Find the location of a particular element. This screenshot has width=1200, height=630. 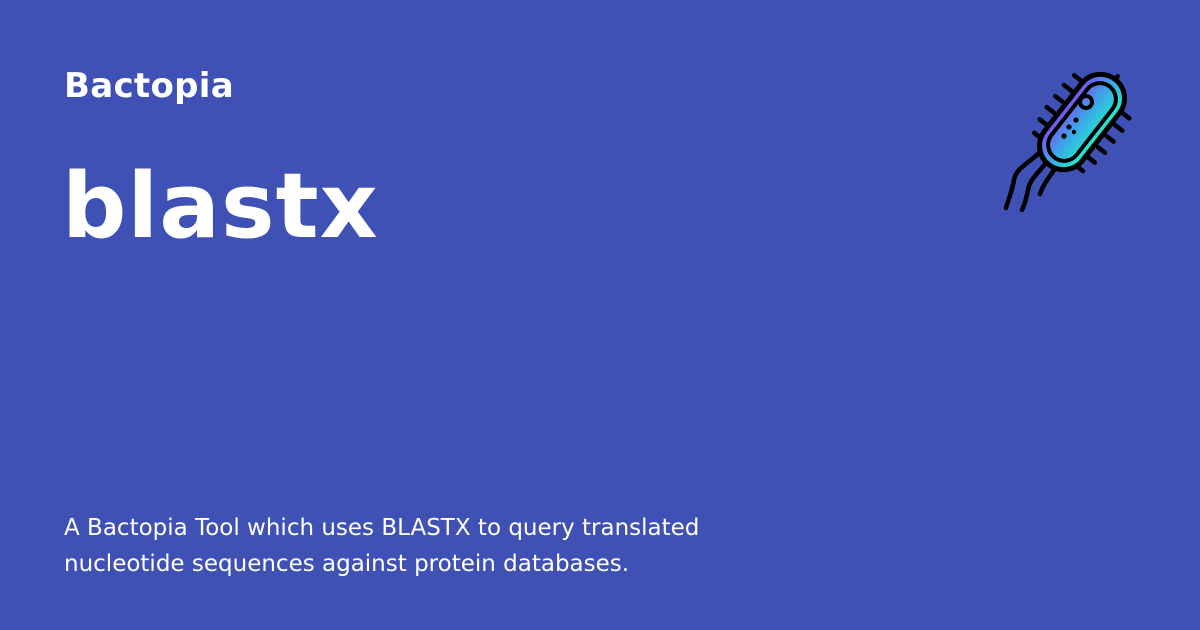

site-name: Bactopia is located at coordinates (149, 86).